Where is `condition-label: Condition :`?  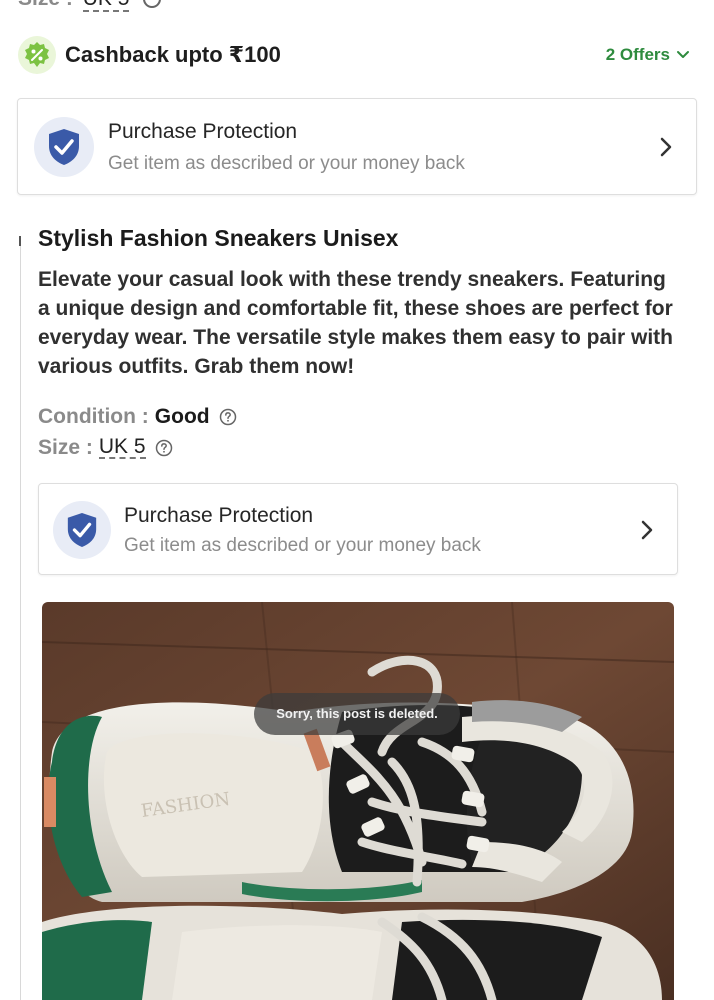
condition-label: Condition : is located at coordinates (93, 416).